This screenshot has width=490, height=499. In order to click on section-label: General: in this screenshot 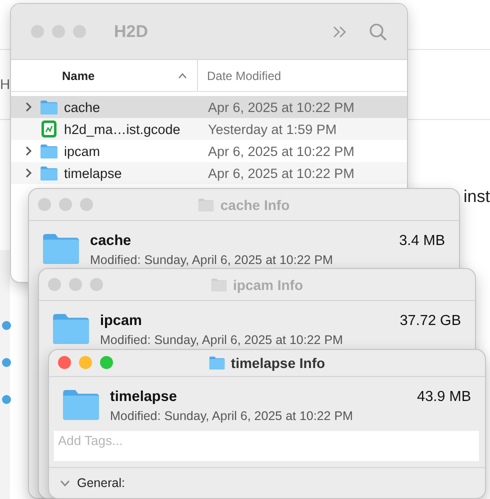, I will do `click(101, 483)`.